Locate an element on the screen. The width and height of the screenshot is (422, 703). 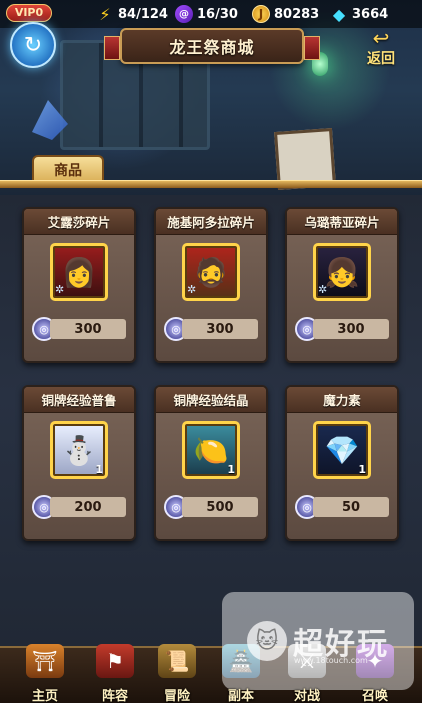
gold-coin-icon: J is located at coordinates (261, 14).